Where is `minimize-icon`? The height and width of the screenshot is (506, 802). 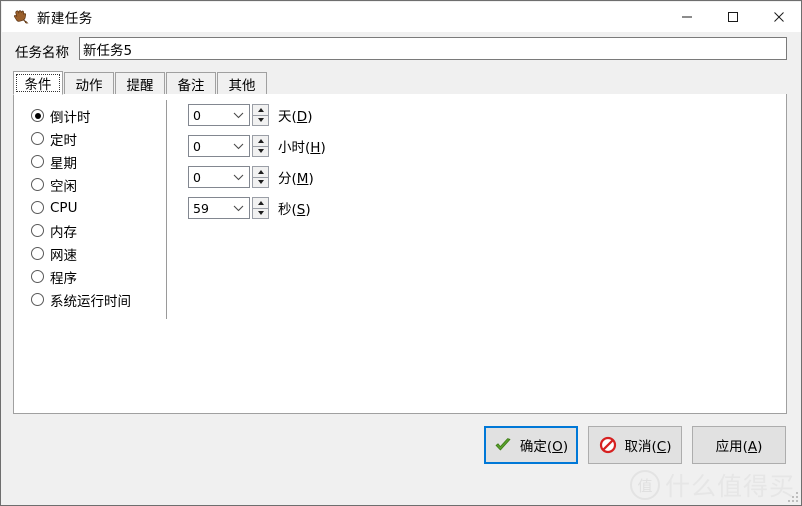
minimize-icon is located at coordinates (687, 17).